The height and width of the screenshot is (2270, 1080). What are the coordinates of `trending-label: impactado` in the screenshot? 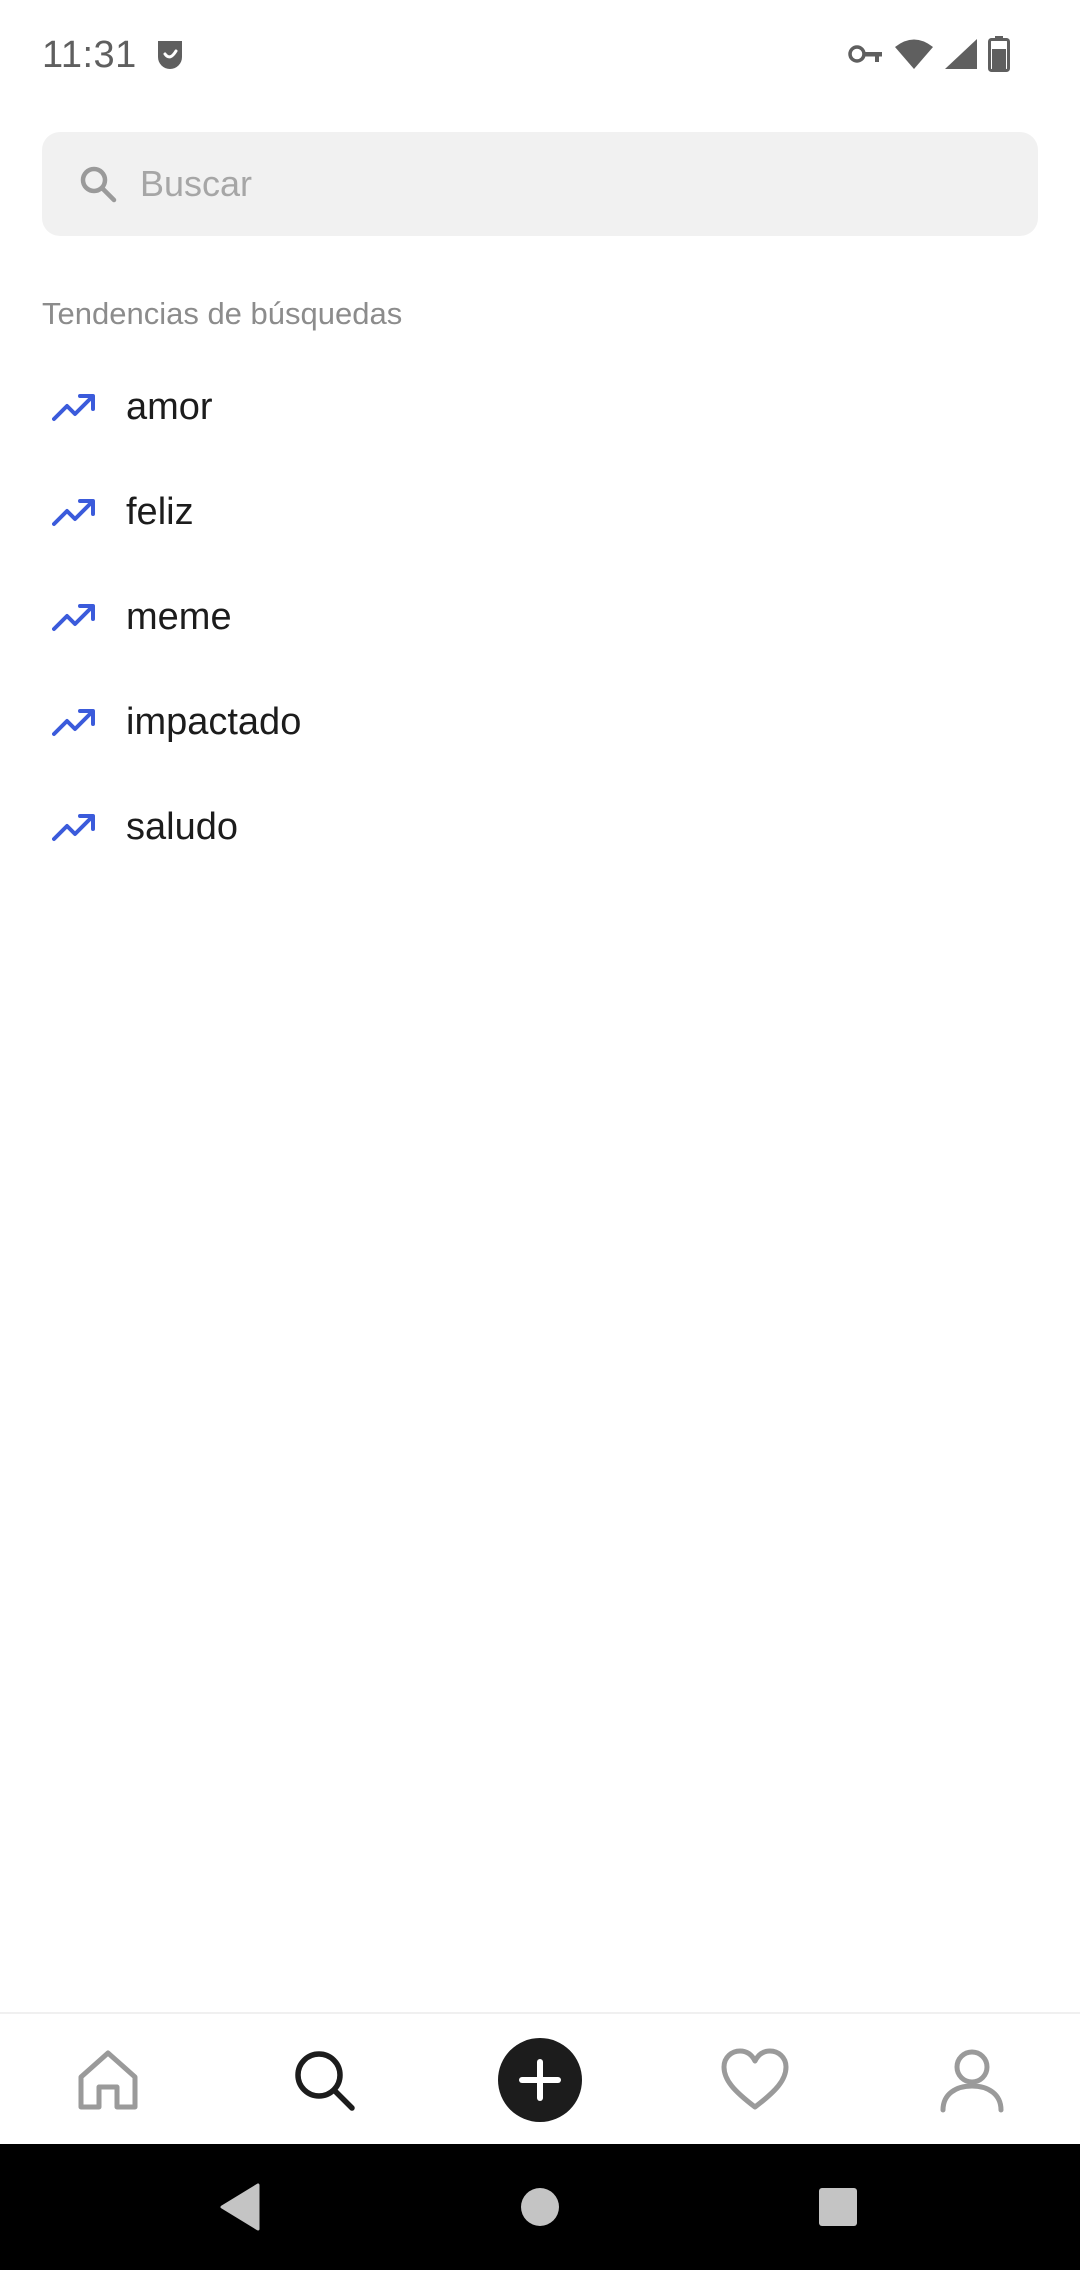 It's located at (214, 722).